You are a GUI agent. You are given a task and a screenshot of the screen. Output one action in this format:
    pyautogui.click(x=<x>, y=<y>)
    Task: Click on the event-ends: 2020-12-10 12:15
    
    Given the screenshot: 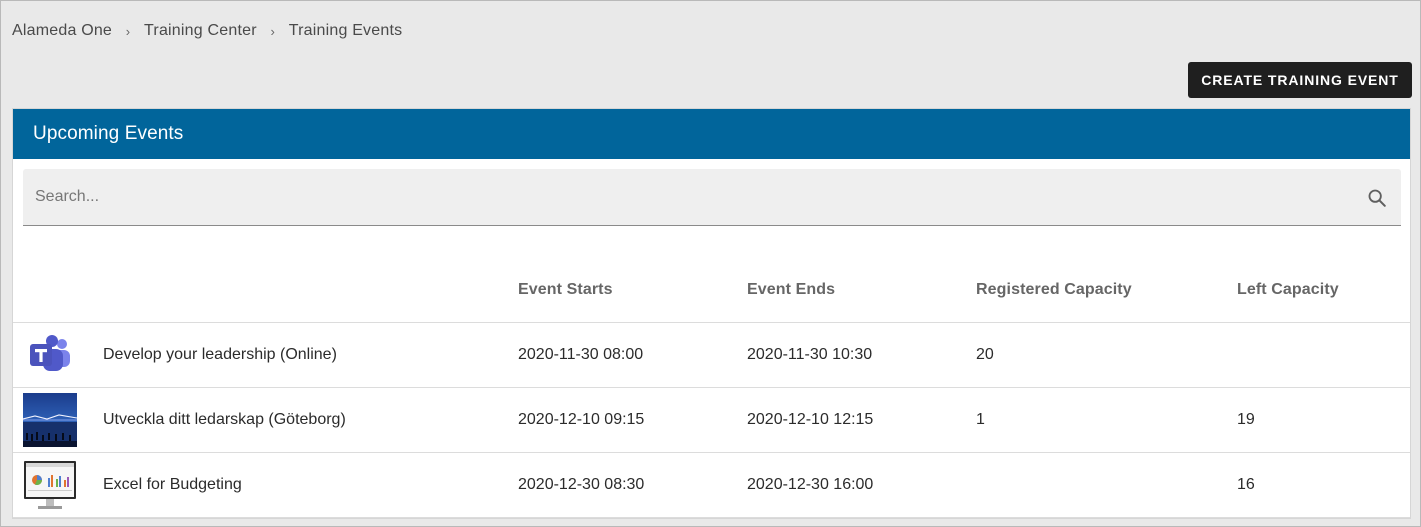 What is the action you would take?
    pyautogui.click(x=810, y=419)
    